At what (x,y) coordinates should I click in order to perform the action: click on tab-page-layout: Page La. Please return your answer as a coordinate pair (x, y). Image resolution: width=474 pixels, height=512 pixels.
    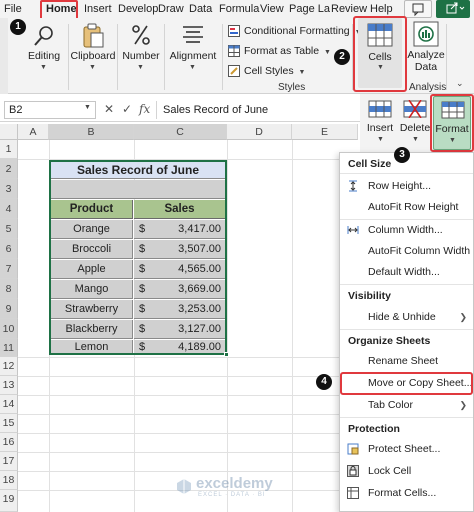
    Looking at the image, I should click on (309, 9).